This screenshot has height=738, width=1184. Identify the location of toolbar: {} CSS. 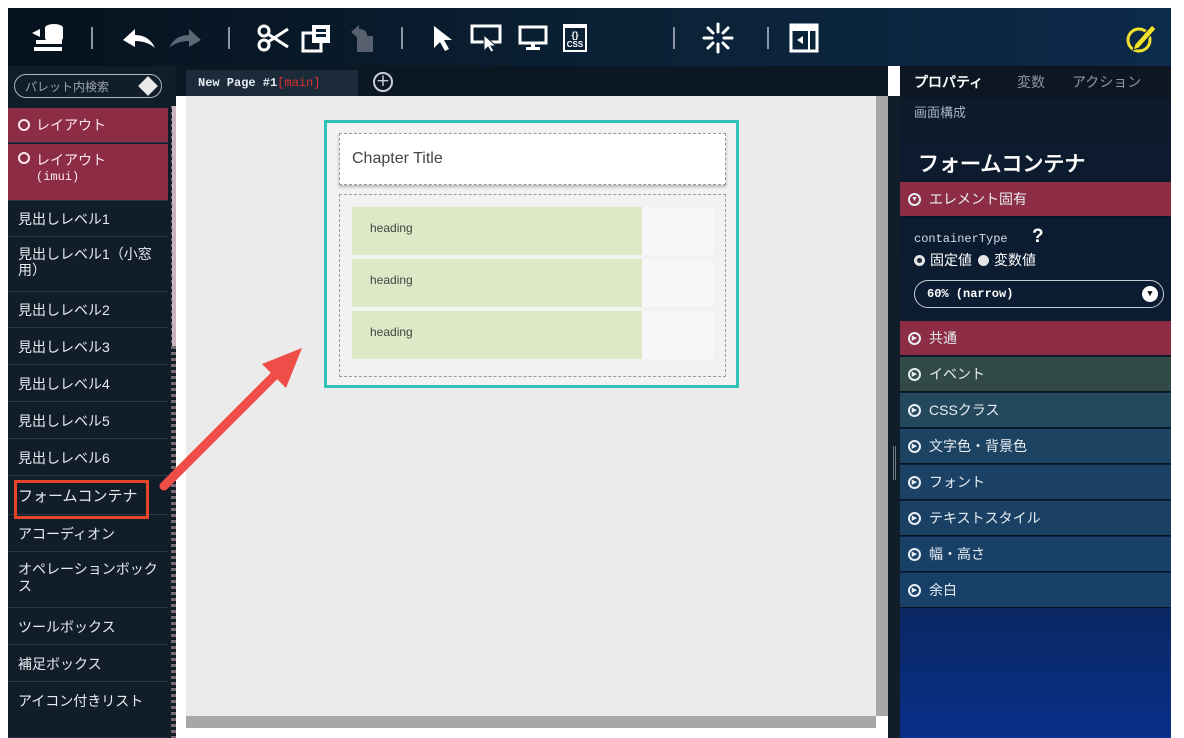
(589, 37).